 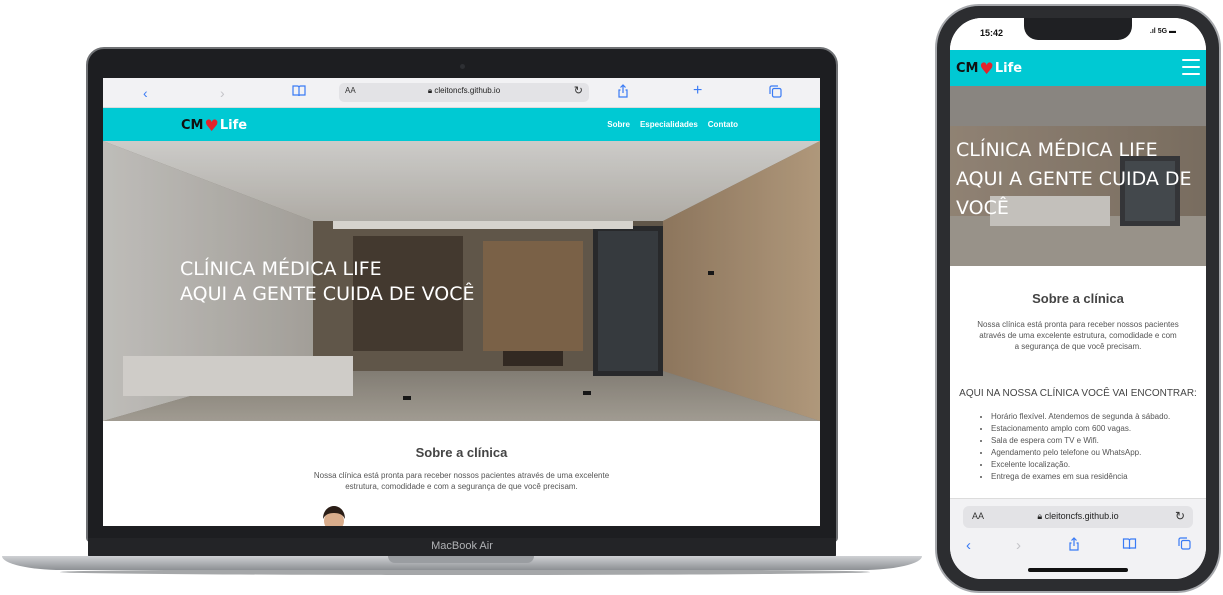 What do you see at coordinates (461, 452) in the screenshot?
I see `about-title: Sobre a clínica` at bounding box center [461, 452].